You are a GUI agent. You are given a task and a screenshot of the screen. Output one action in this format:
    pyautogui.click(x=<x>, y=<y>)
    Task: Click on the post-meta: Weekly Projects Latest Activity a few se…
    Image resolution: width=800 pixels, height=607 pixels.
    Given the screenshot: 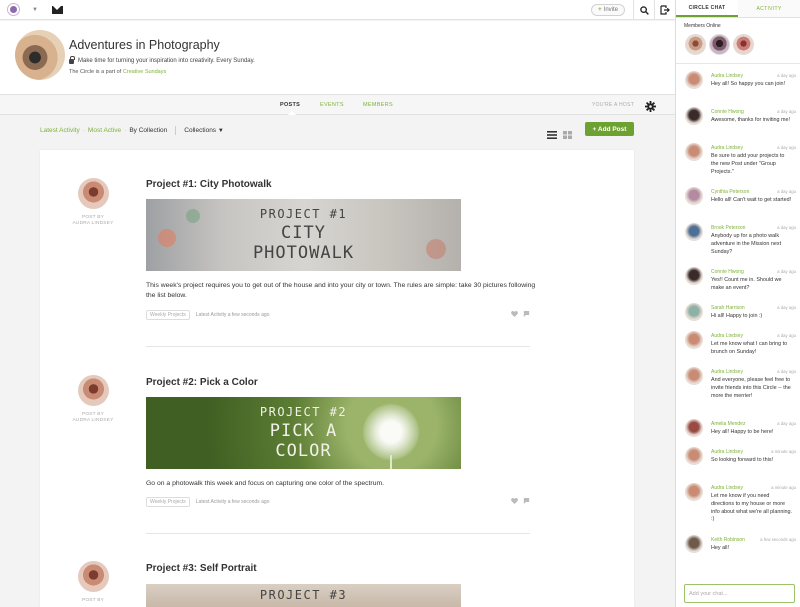 What is the action you would take?
    pyautogui.click(x=338, y=315)
    